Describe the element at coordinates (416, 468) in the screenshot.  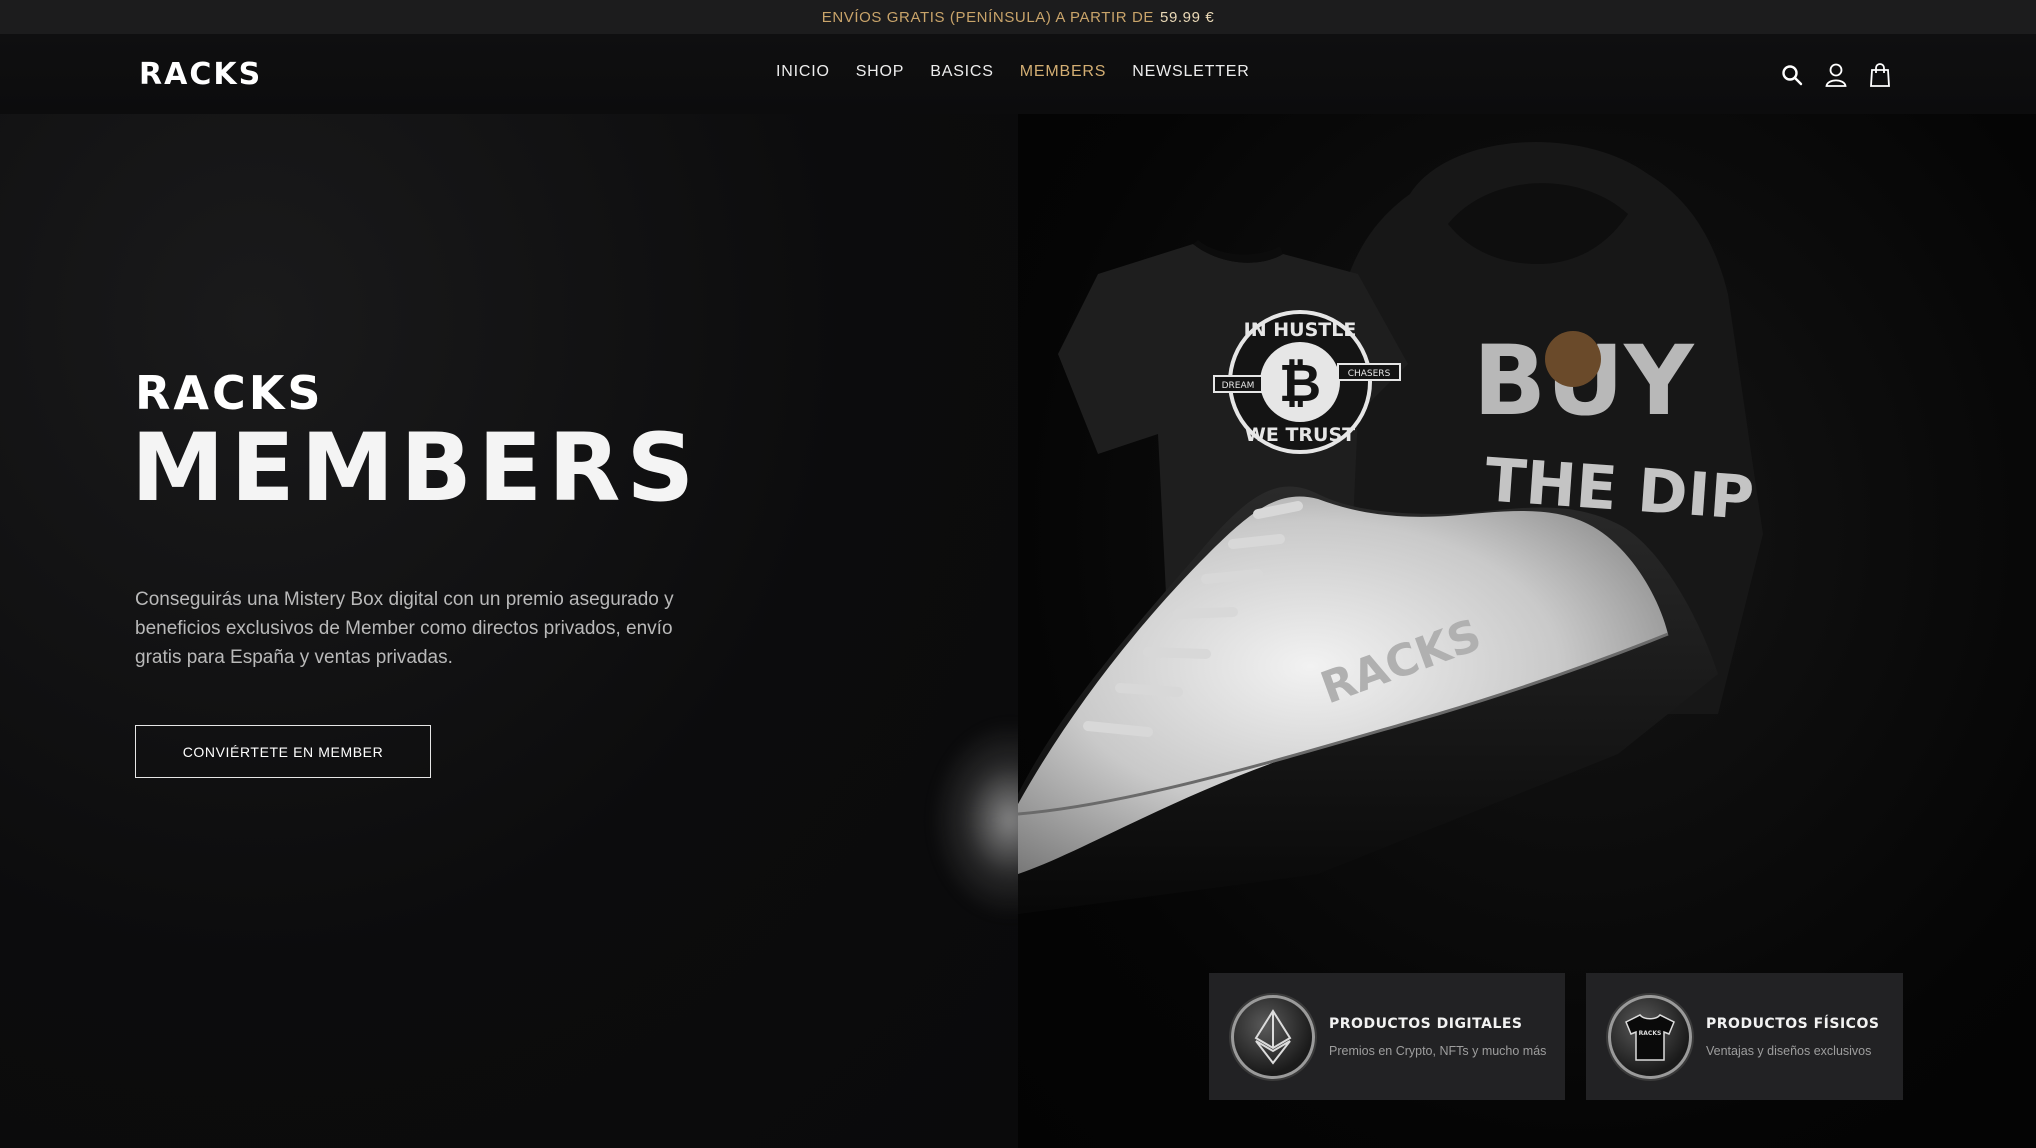
I see `hero-title: MEMBERS` at that location.